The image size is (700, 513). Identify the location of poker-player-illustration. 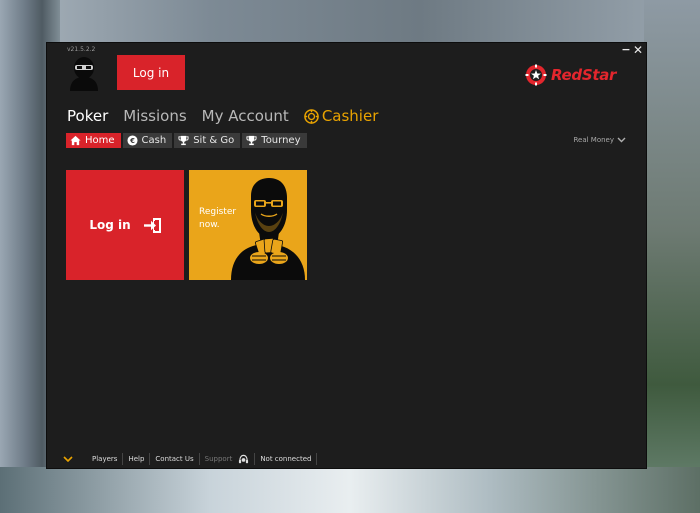
(268, 229).